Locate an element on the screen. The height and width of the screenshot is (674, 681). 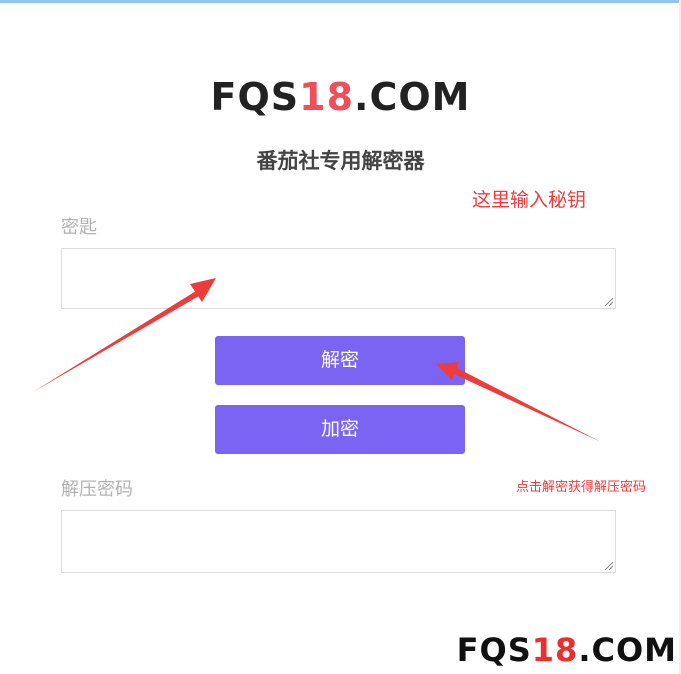
encrypt-button: 加密 is located at coordinates (340, 429).